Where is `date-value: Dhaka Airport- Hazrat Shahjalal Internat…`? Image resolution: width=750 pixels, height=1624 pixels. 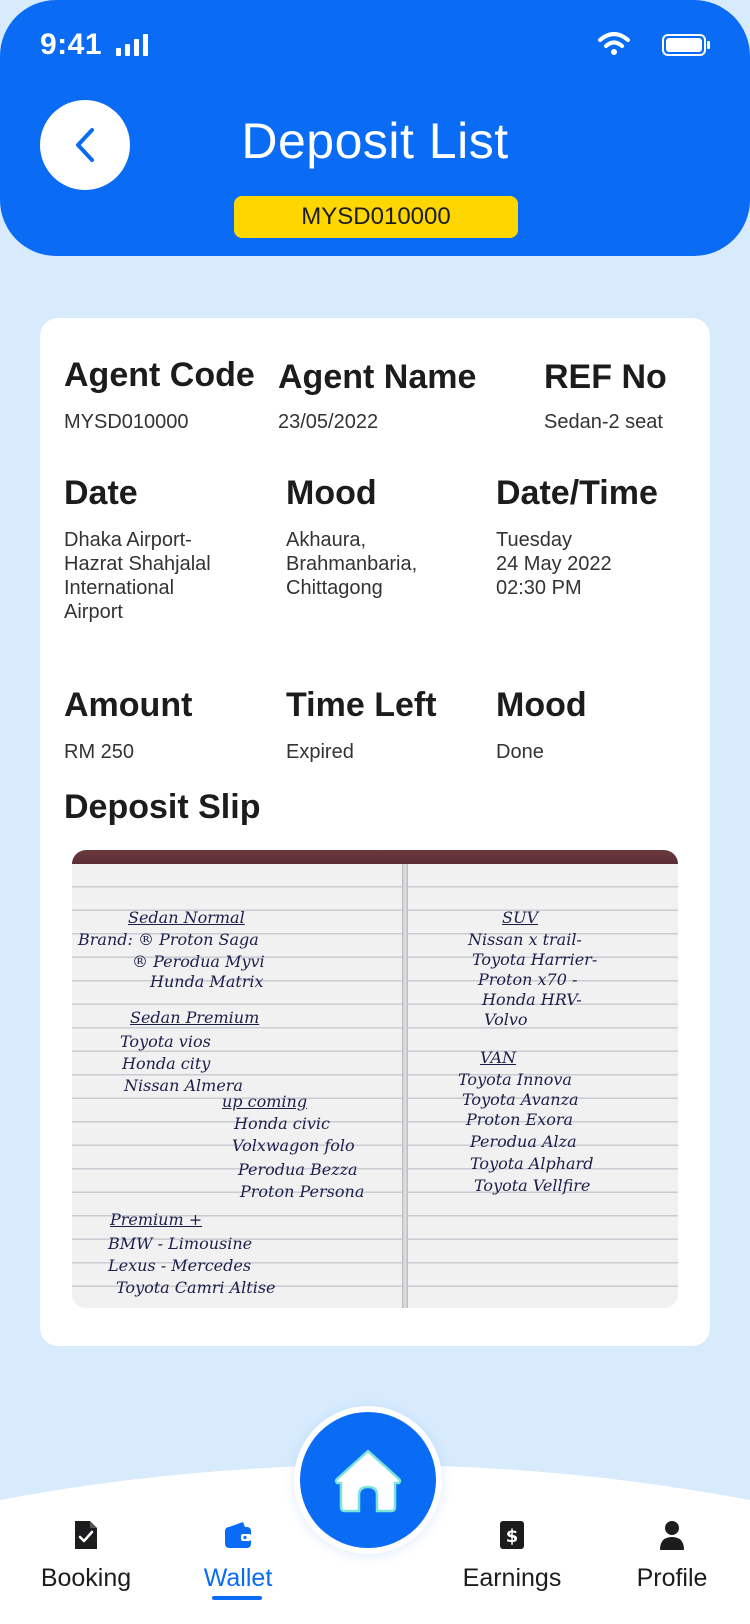 date-value: Dhaka Airport- Hazrat Shahjalal Internat… is located at coordinates (137, 576).